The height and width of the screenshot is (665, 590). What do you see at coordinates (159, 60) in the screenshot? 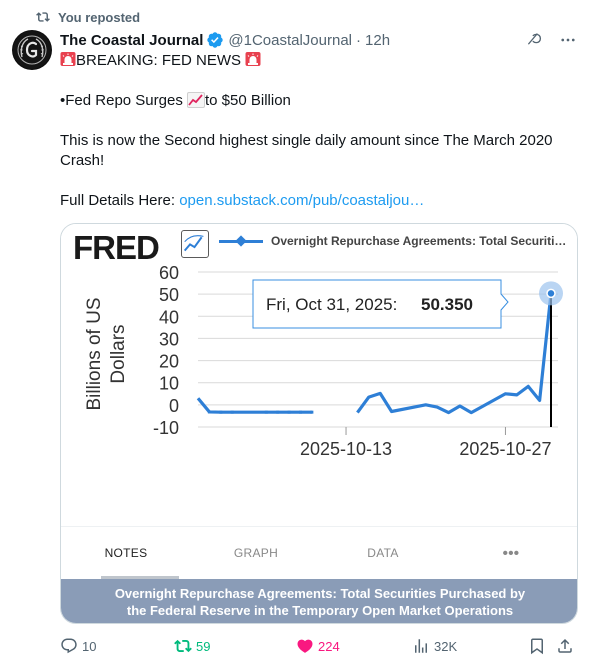
I see `breaking-headline: BREAKING: FED NEWS` at bounding box center [159, 60].